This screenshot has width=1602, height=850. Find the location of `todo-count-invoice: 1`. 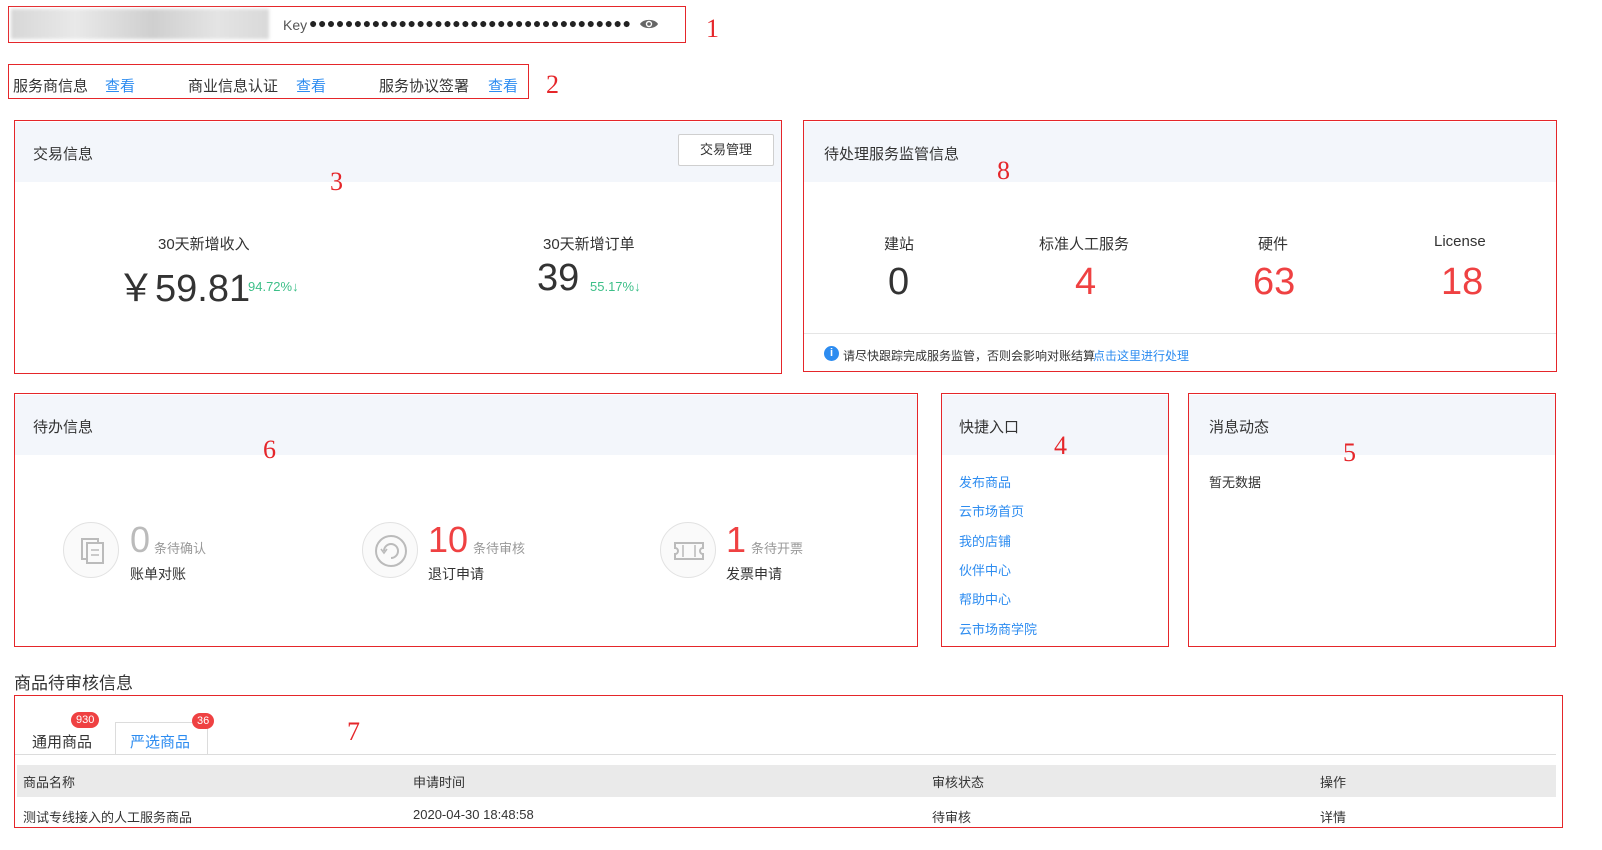

todo-count-invoice: 1 is located at coordinates (736, 540).